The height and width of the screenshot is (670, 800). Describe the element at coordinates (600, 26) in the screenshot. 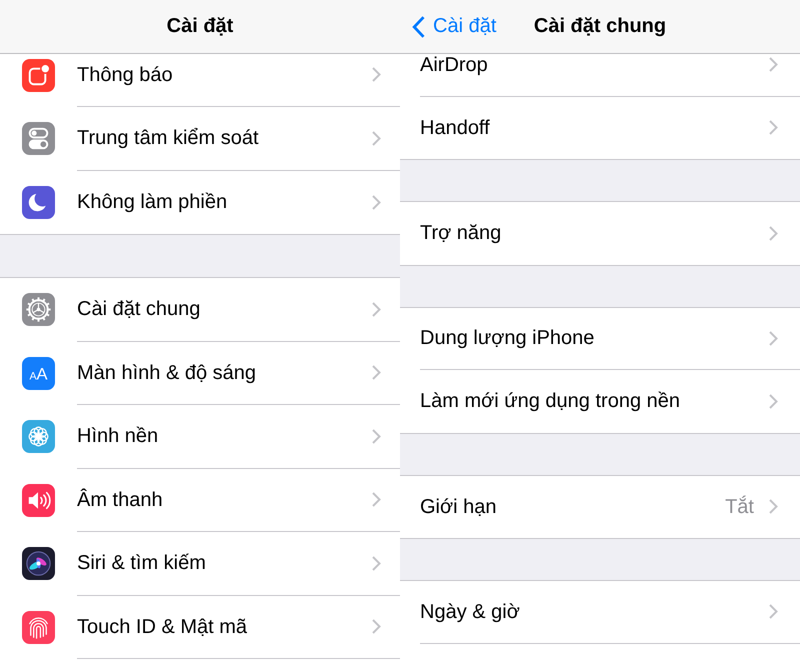

I see `screen-title: Cài đặt chung` at that location.